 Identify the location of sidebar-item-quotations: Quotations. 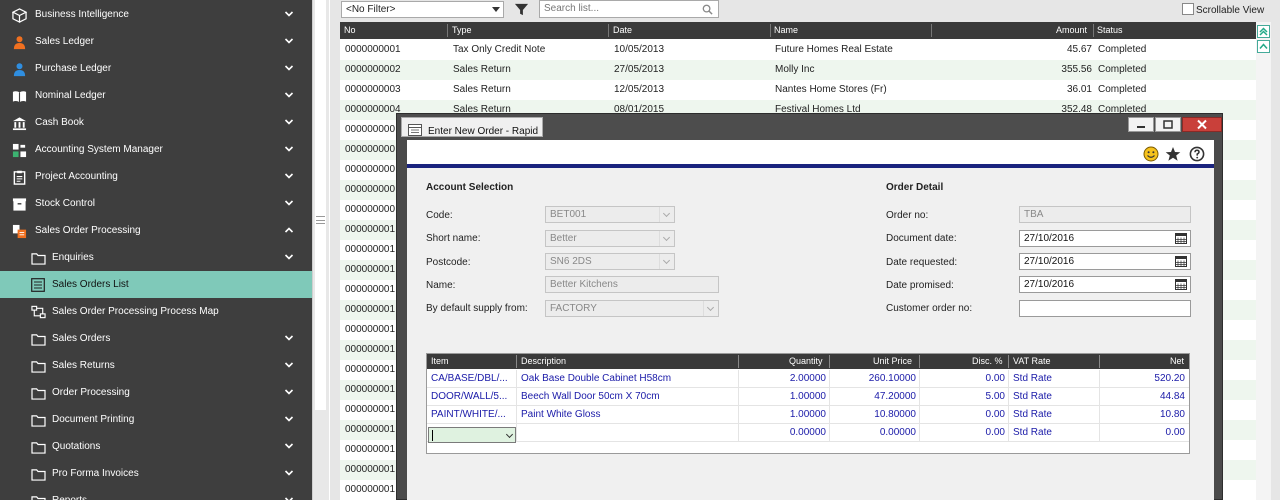
(156, 446).